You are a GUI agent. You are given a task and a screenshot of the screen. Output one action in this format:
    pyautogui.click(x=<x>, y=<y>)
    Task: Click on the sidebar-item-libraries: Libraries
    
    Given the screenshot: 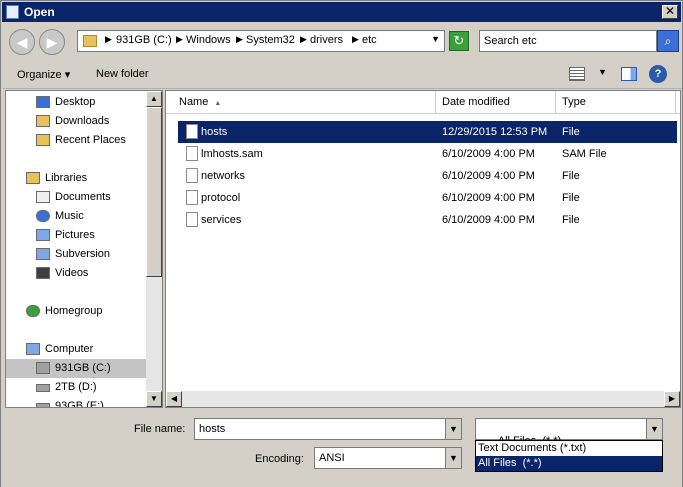 What is the action you would take?
    pyautogui.click(x=77, y=178)
    